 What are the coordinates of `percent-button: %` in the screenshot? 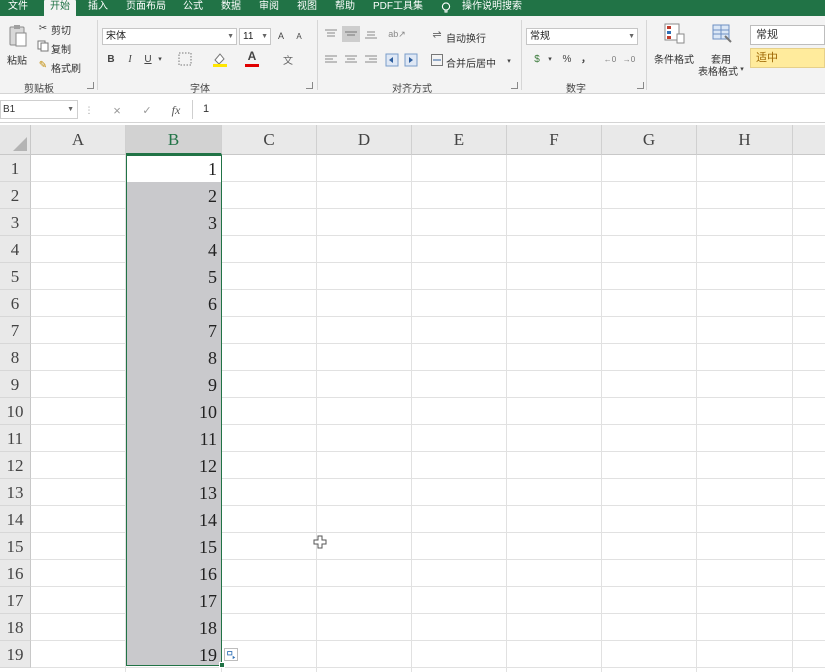 It's located at (567, 59).